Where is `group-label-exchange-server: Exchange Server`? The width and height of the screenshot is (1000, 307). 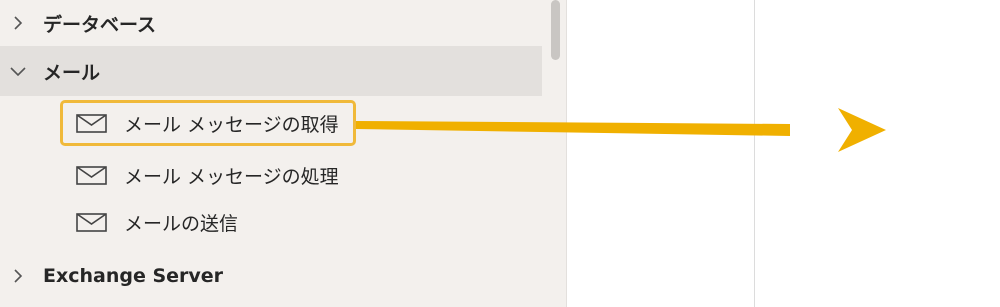 group-label-exchange-server: Exchange Server is located at coordinates (133, 276).